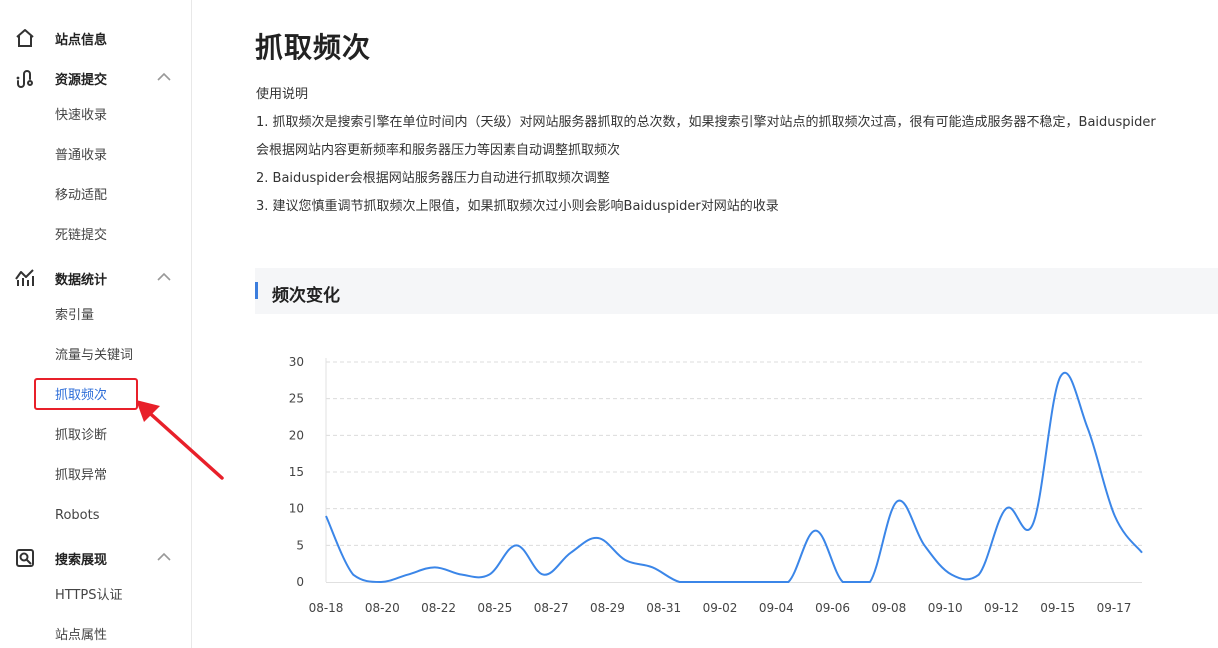 The width and height of the screenshot is (1218, 648). Describe the element at coordinates (832, 608) in the screenshot. I see `x-tick-label: 09-06` at that location.